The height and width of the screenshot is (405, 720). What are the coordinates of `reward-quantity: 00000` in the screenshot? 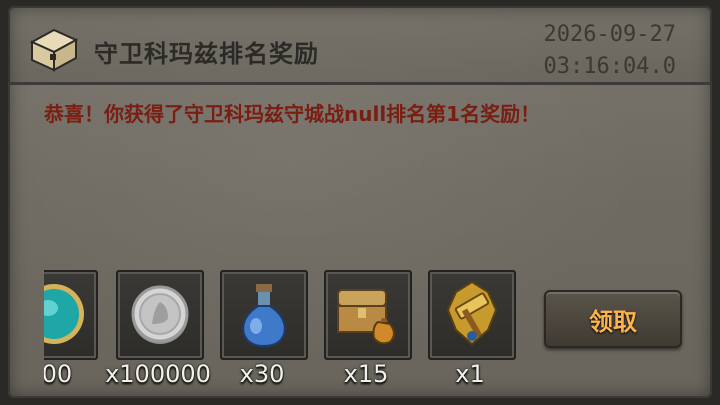 It's located at (58, 374).